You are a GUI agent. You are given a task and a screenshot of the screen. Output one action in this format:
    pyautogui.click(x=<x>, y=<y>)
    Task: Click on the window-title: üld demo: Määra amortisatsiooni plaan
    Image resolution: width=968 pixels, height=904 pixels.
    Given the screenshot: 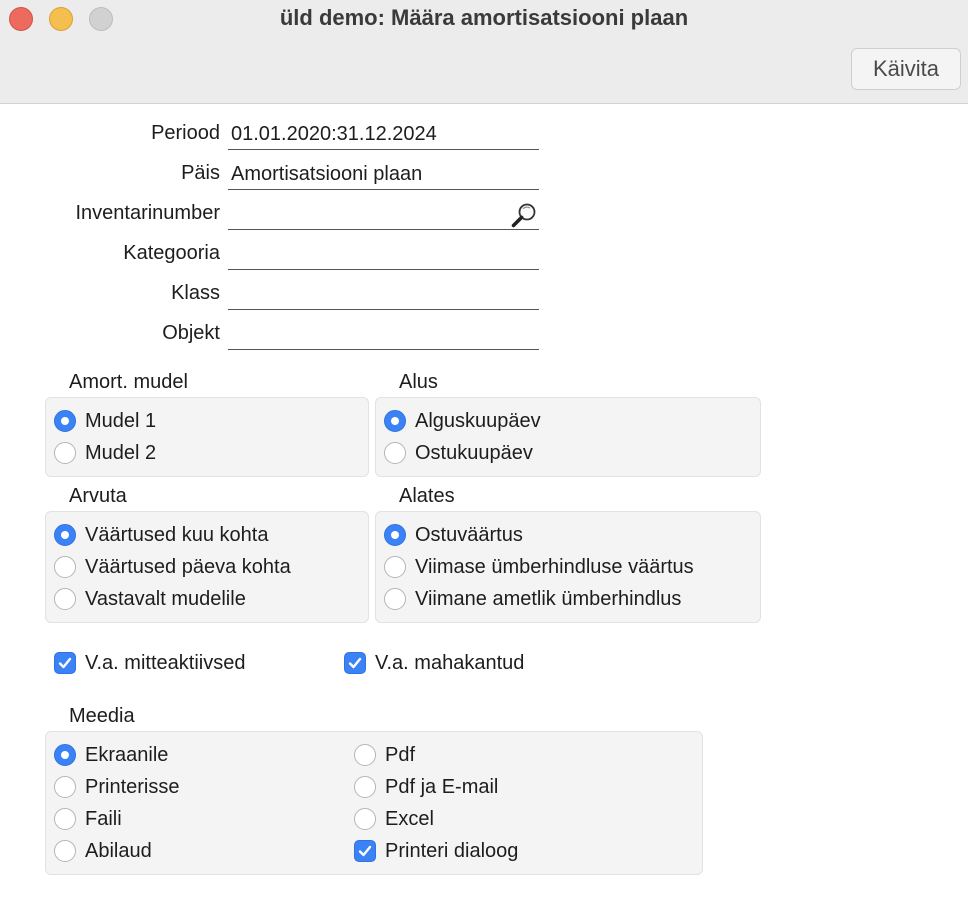 What is the action you would take?
    pyautogui.click(x=484, y=17)
    